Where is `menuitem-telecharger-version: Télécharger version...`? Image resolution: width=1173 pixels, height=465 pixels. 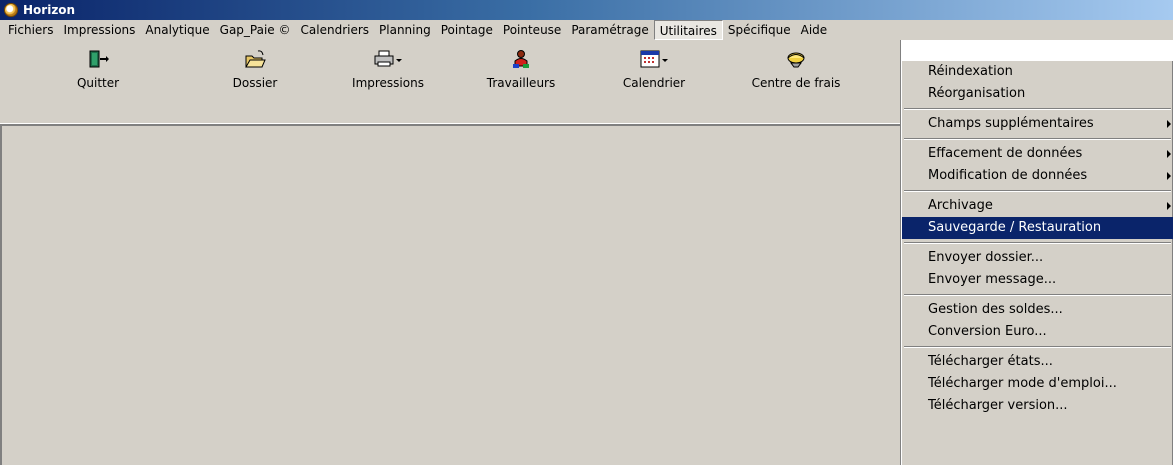
menuitem-telecharger-version: Télécharger version... is located at coordinates (1037, 406).